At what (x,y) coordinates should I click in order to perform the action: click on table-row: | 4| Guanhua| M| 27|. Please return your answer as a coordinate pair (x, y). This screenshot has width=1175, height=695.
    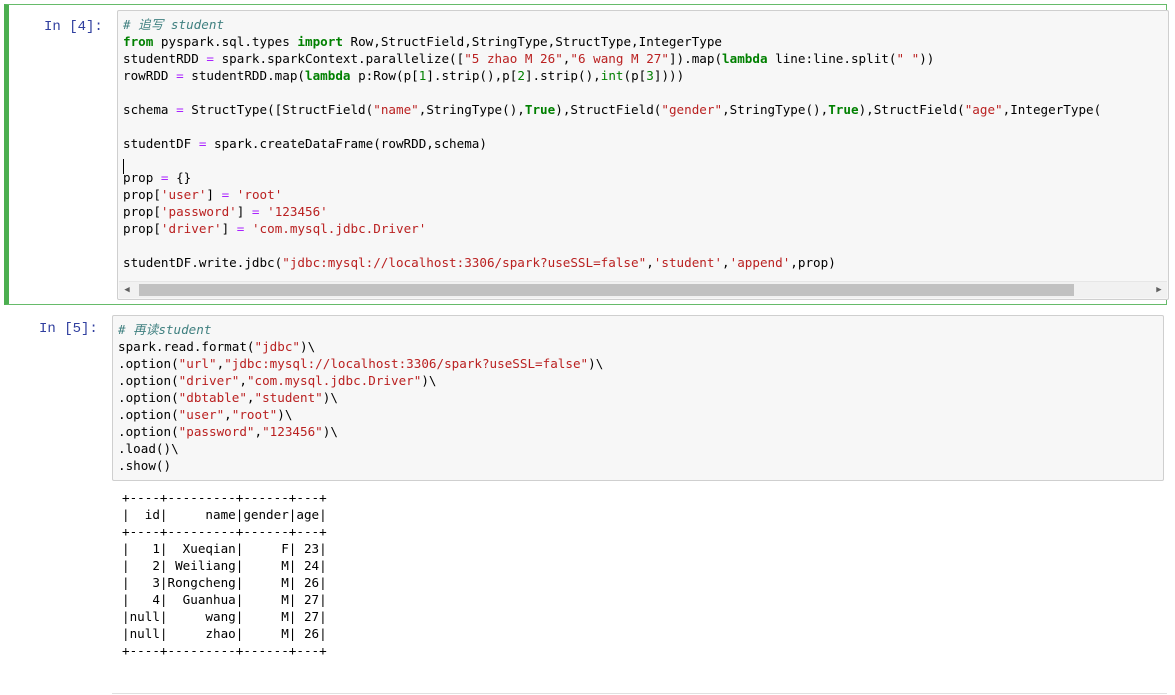
    Looking at the image, I should click on (224, 599).